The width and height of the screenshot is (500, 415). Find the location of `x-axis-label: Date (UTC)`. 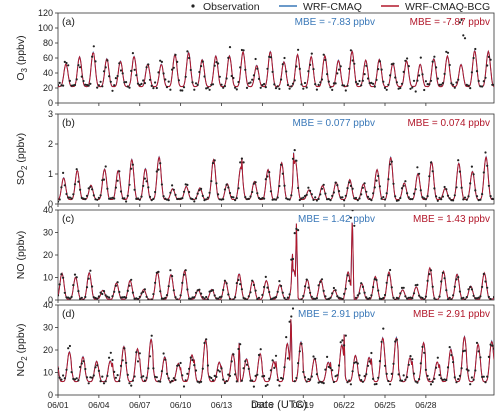

x-axis-label: Date (UTC) is located at coordinates (279, 405).